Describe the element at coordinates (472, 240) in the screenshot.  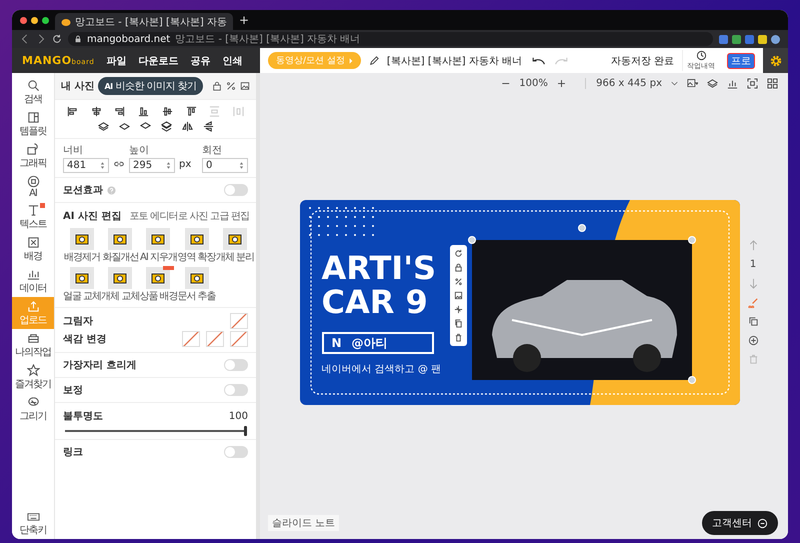
I see `resize-handle` at that location.